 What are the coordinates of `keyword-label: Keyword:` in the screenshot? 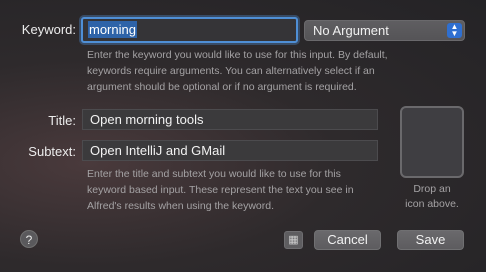 It's located at (48, 29).